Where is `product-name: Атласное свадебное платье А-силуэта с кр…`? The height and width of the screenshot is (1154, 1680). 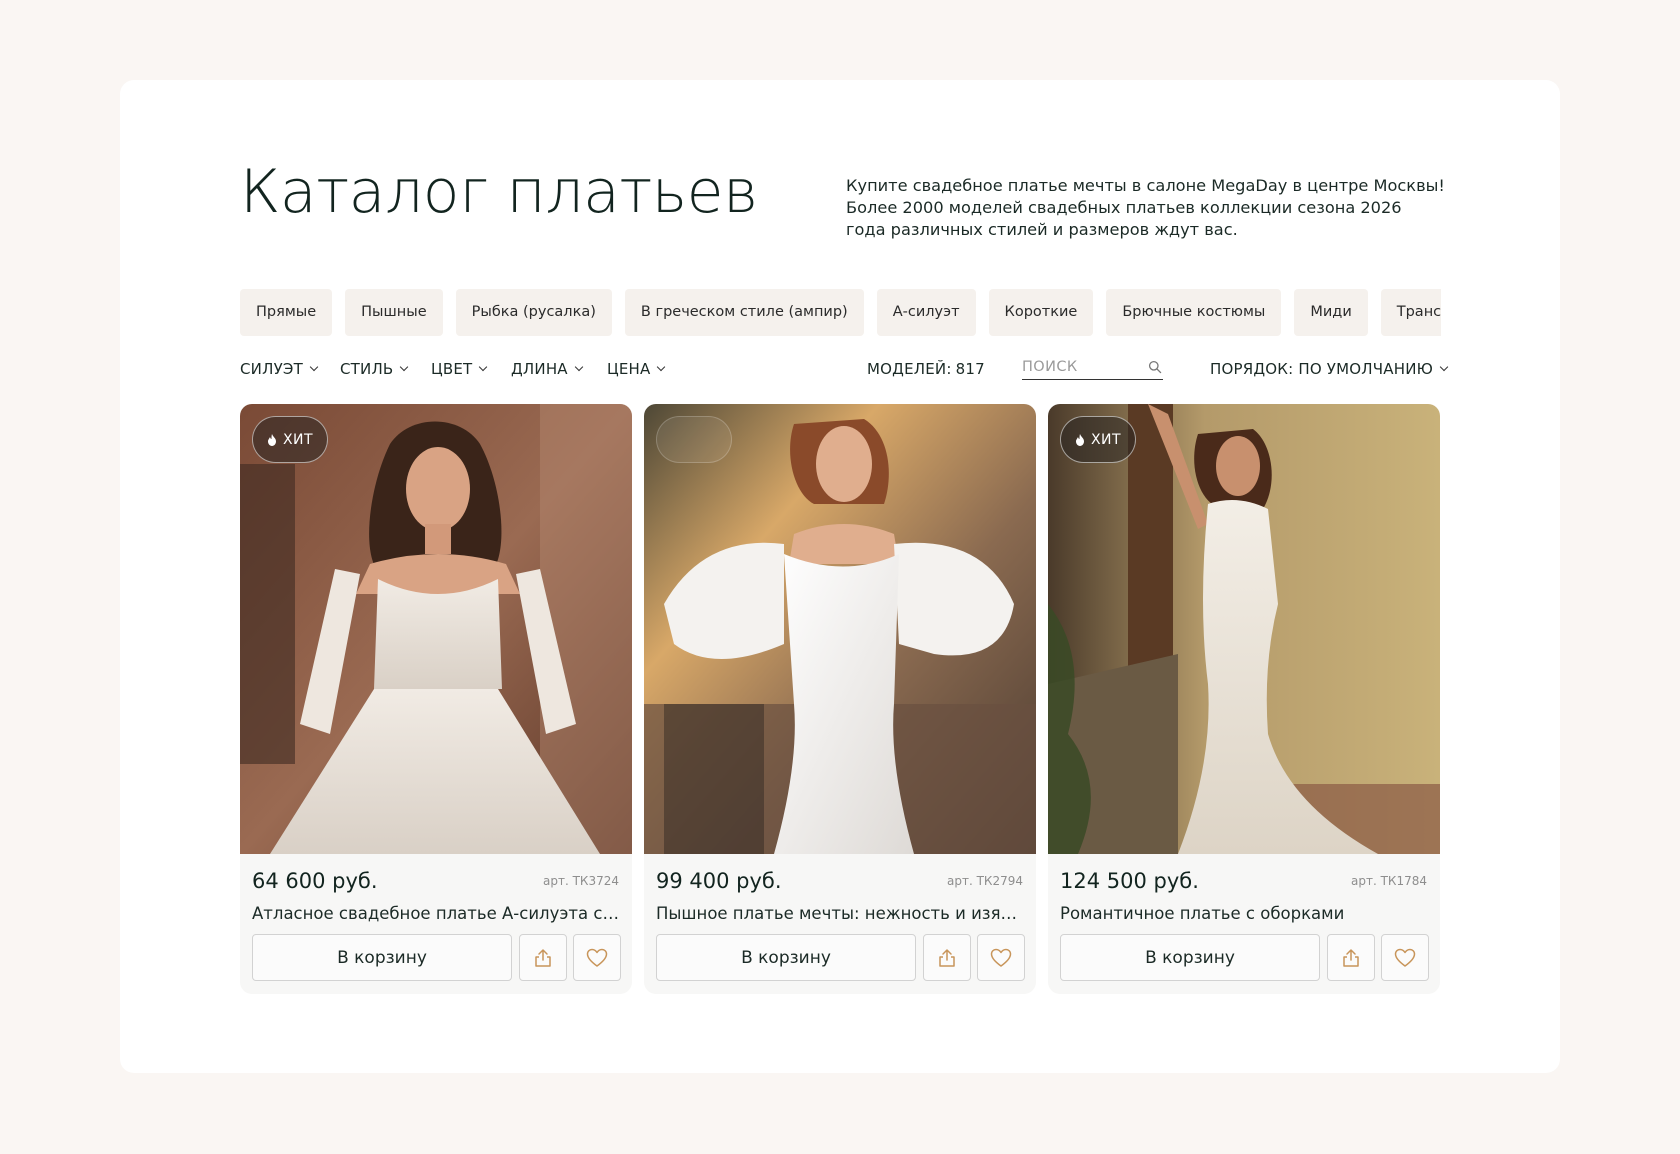
product-name: Атласное свадебное платье А-силуэта с кр… is located at coordinates (437, 913).